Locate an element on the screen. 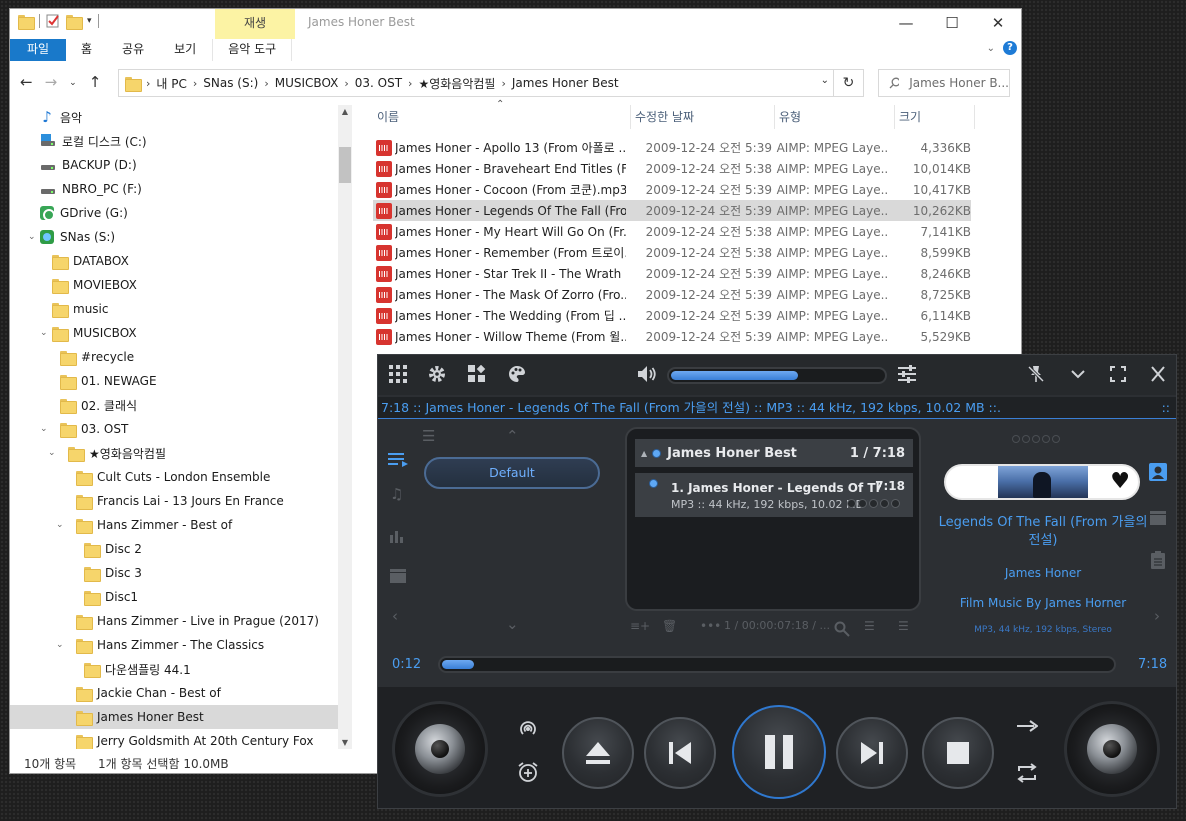  nav-scrollbar: ▲ ▼ is located at coordinates (345, 427).